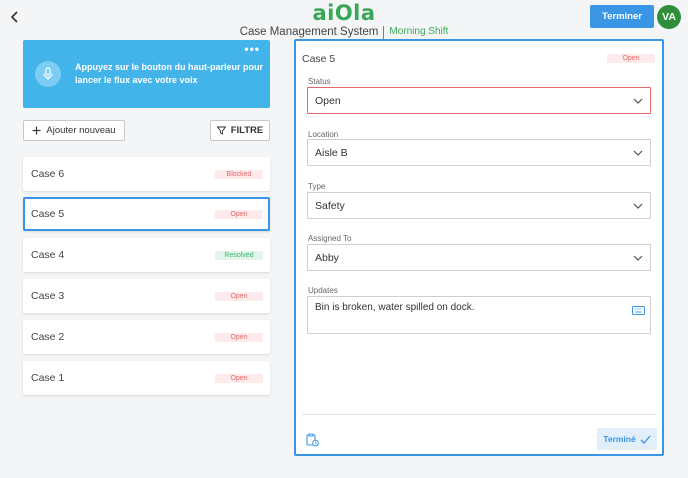 Image resolution: width=688 pixels, height=478 pixels. I want to click on header-subtitle: Case Management System Morning Shift, so click(344, 32).